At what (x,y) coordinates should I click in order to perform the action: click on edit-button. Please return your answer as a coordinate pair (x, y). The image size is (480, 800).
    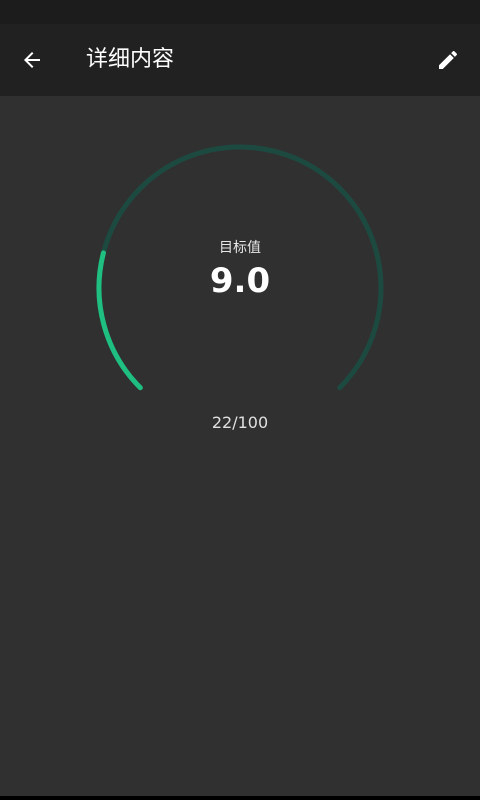
    Looking at the image, I should click on (448, 60).